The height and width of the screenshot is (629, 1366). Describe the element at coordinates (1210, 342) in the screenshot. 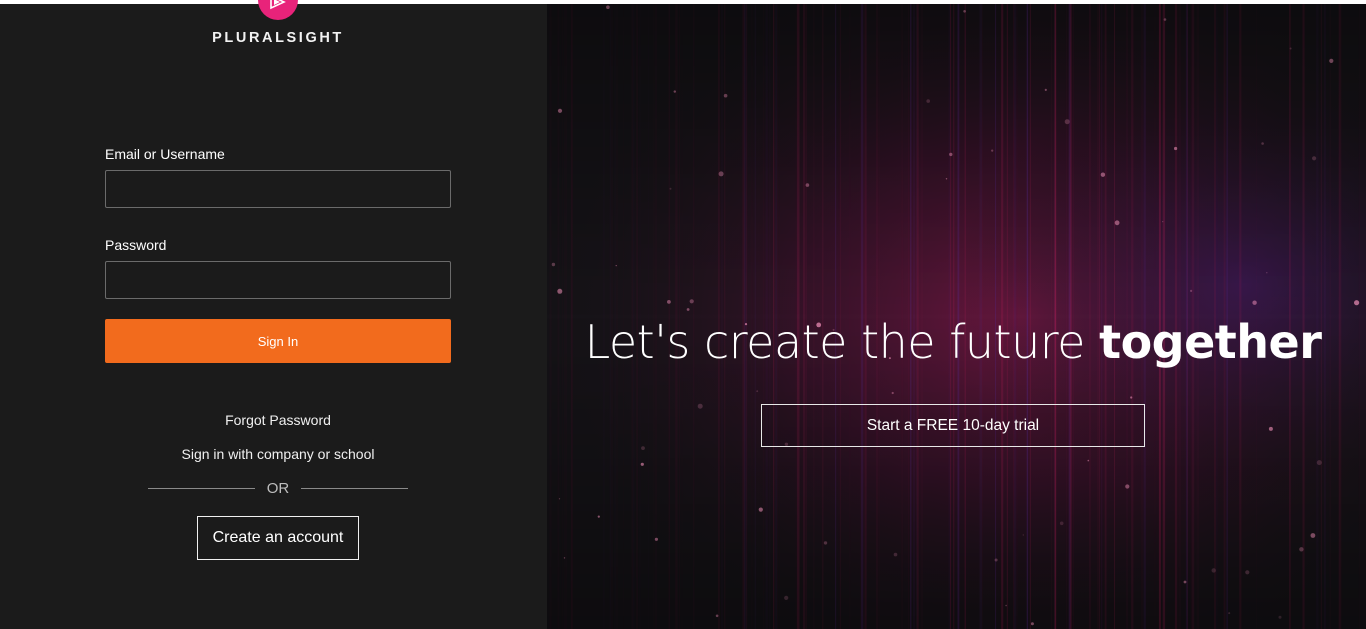

I see `tagline-emphasis: together` at that location.